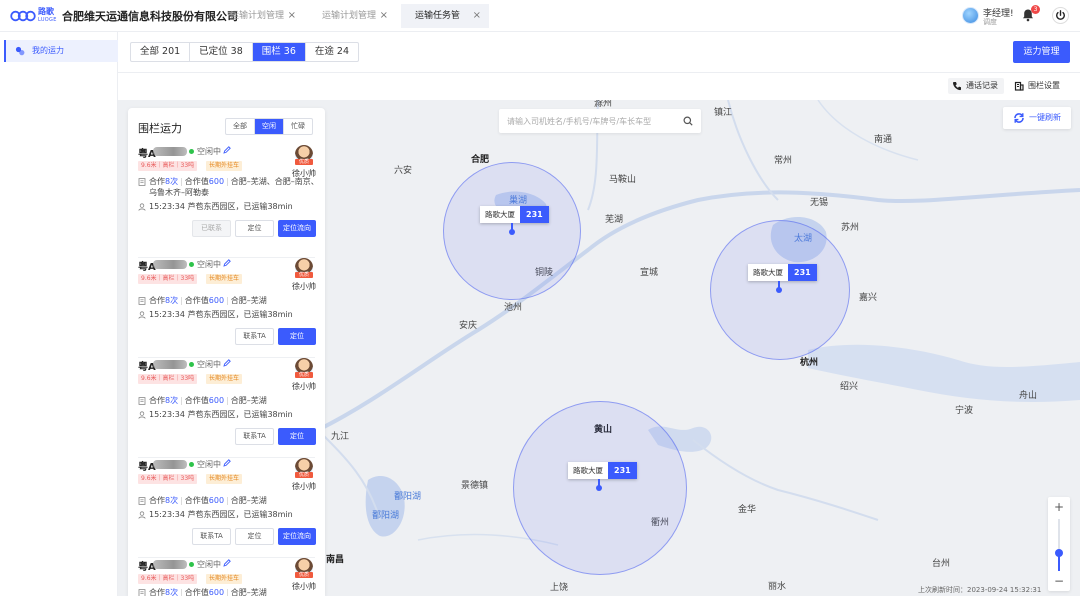 The height and width of the screenshot is (596, 1080). I want to click on geofence-name: 路歌大厦, so click(768, 272).